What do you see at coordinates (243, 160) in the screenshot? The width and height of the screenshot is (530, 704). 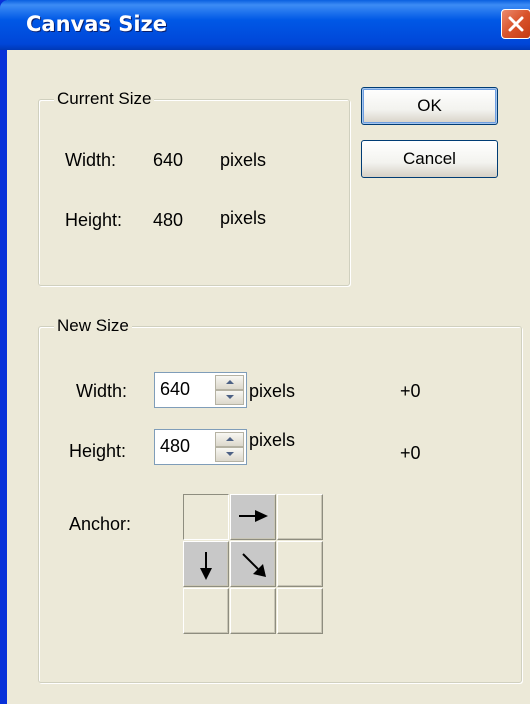 I see `current-width-unit: pixels` at bounding box center [243, 160].